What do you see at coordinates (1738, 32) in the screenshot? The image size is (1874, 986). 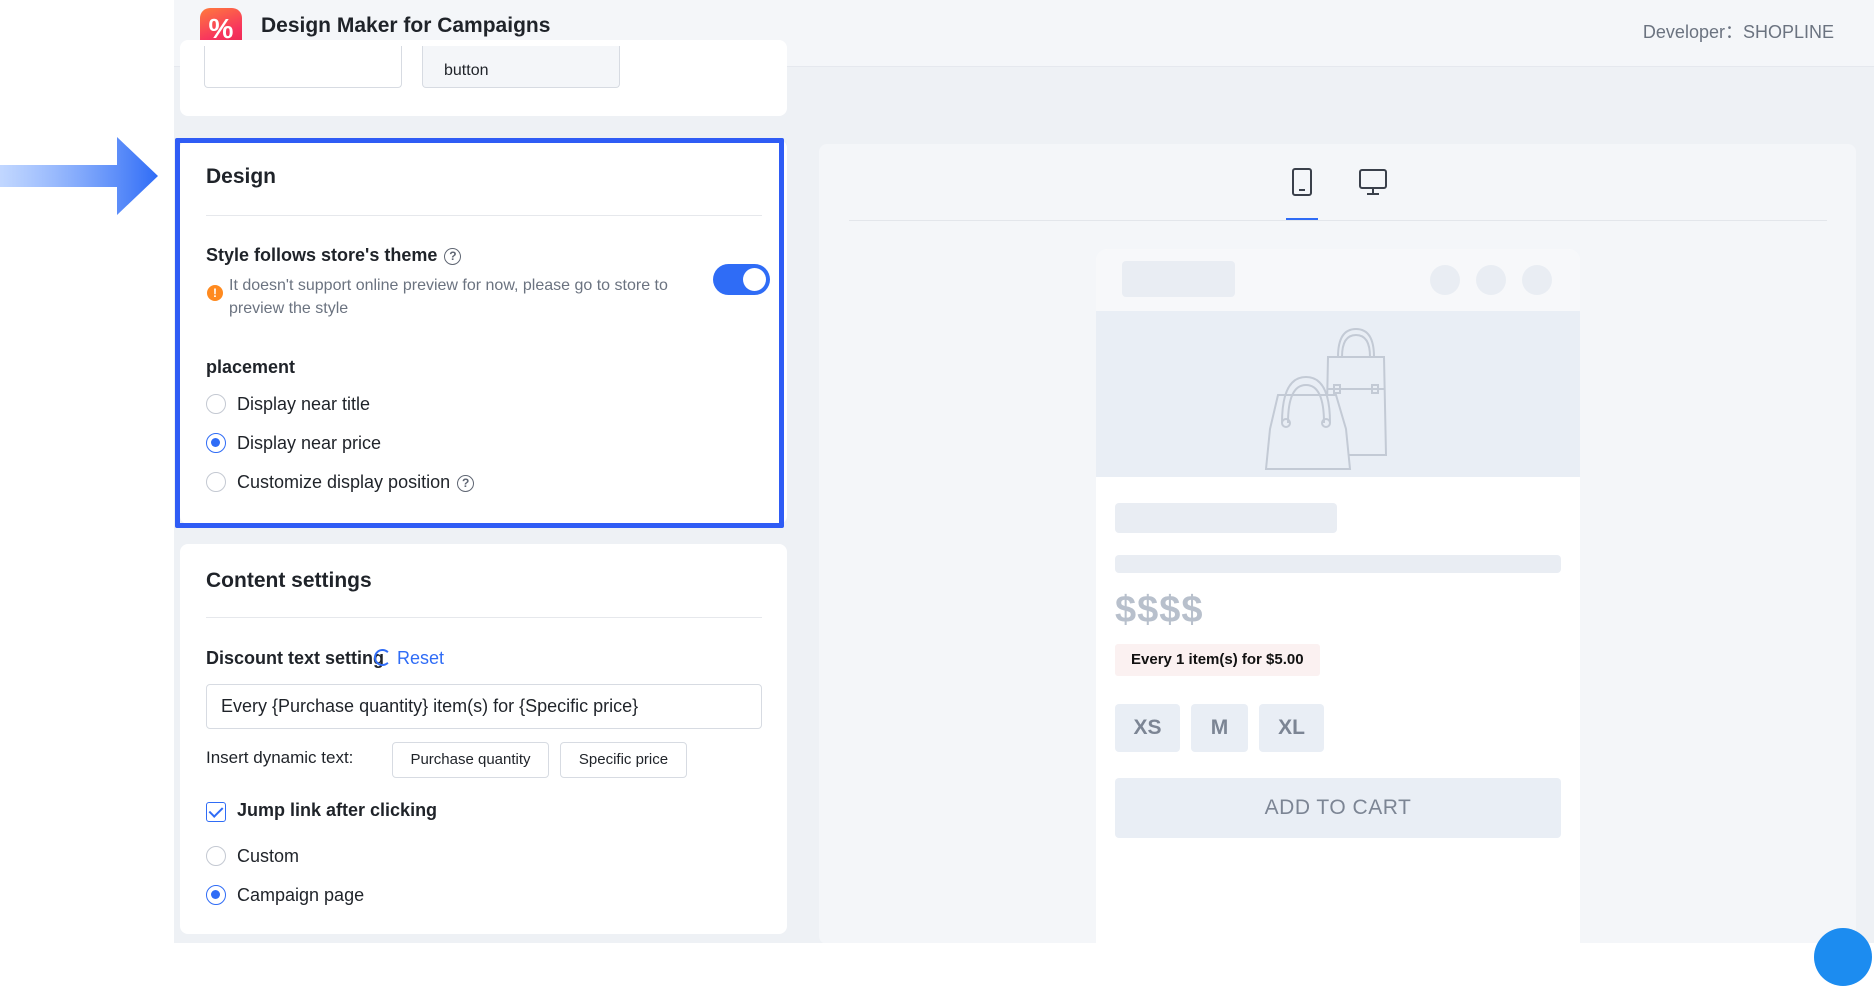 I see `developer-label: Developer：SHOPLINE` at bounding box center [1738, 32].